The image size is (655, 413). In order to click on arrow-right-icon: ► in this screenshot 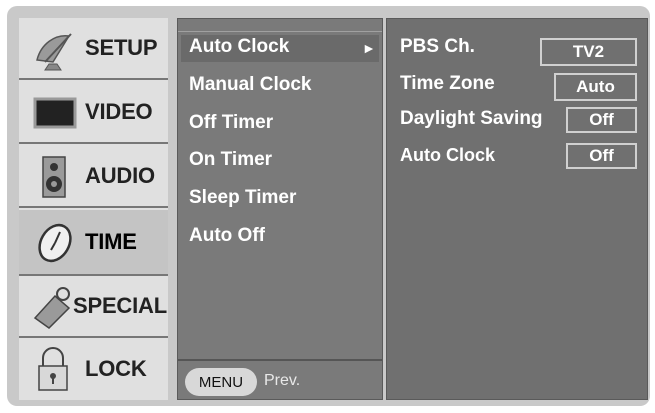, I will do `click(369, 48)`.